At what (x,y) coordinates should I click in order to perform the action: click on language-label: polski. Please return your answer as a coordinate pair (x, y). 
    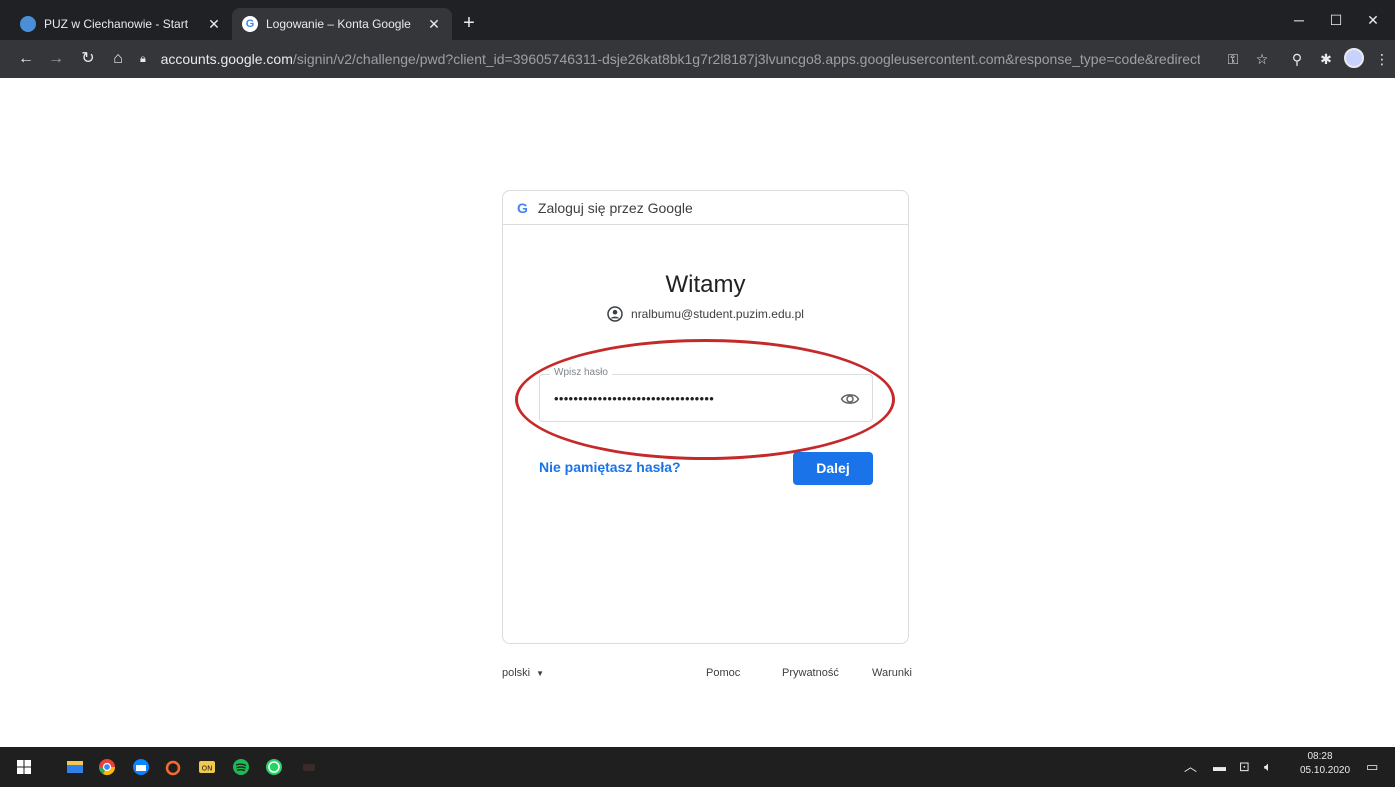
    Looking at the image, I should click on (516, 673).